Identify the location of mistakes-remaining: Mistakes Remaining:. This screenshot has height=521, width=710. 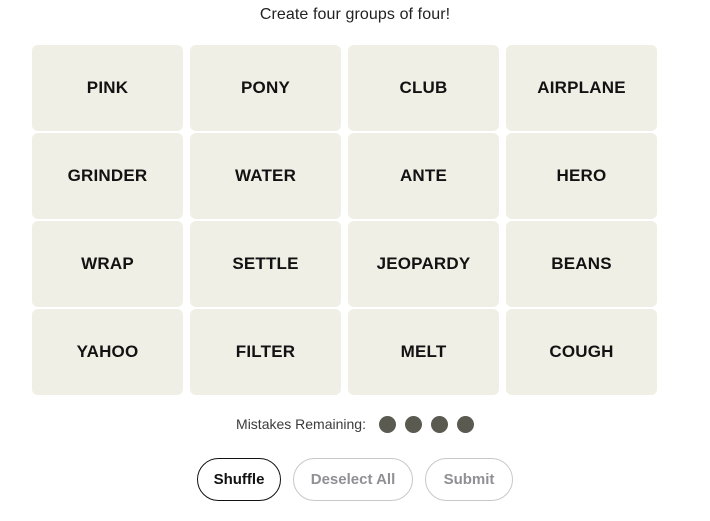
(355, 424).